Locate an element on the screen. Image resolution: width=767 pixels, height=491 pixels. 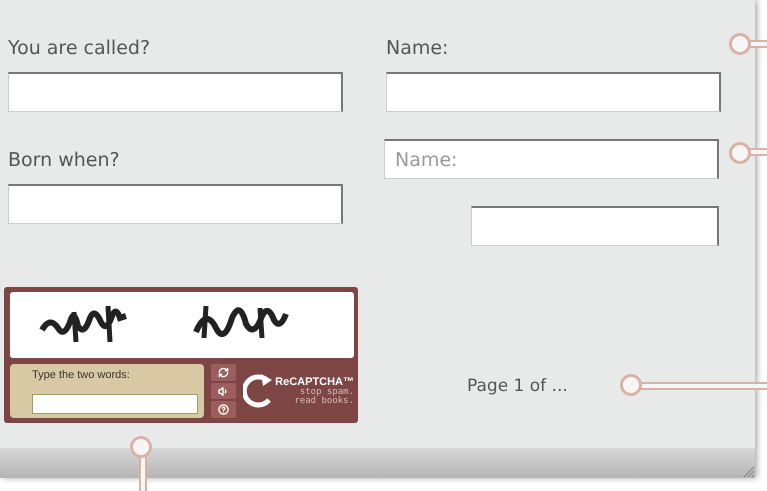
circular-arrow-icon is located at coordinates (258, 391).